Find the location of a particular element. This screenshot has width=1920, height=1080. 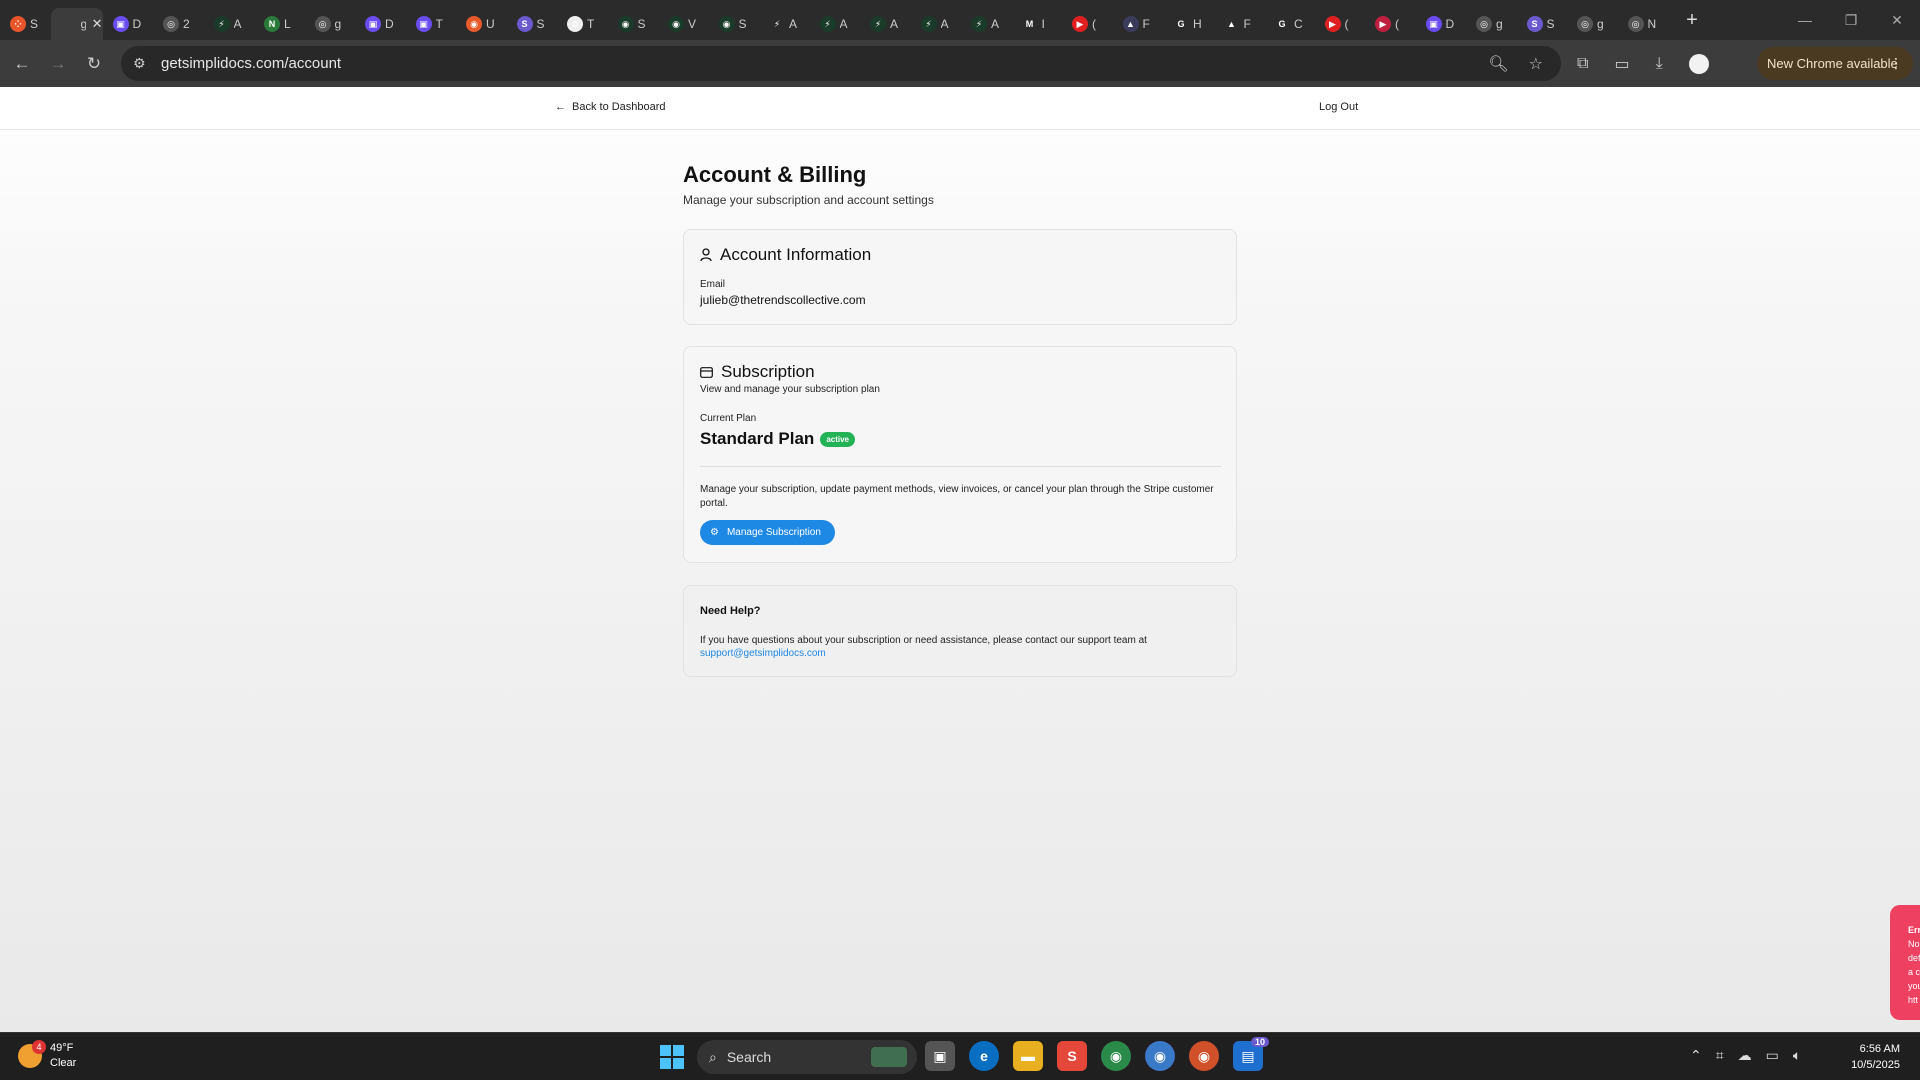

zoom-icon: 🔍︎ is located at coordinates (1498, 64).